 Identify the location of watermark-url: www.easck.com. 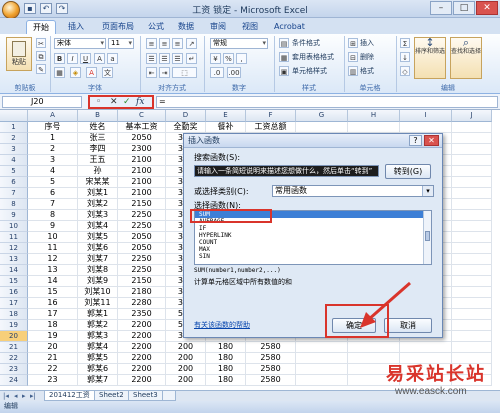
(431, 391).